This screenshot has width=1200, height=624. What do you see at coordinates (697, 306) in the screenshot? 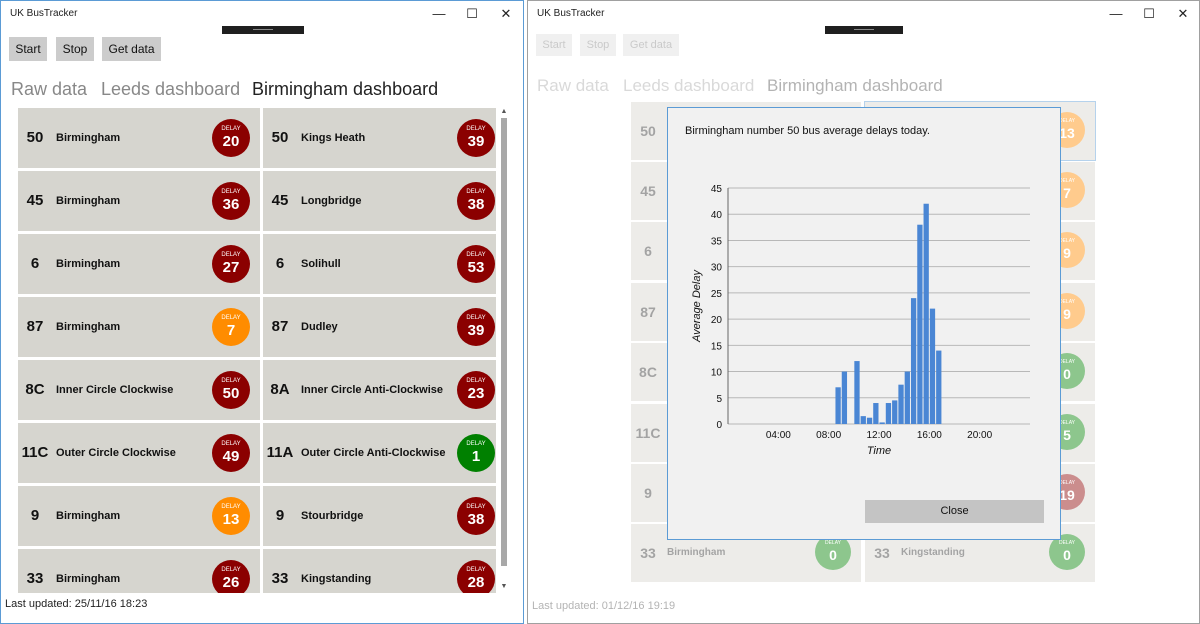
I see `y-axis-label: Average Delay` at bounding box center [697, 306].